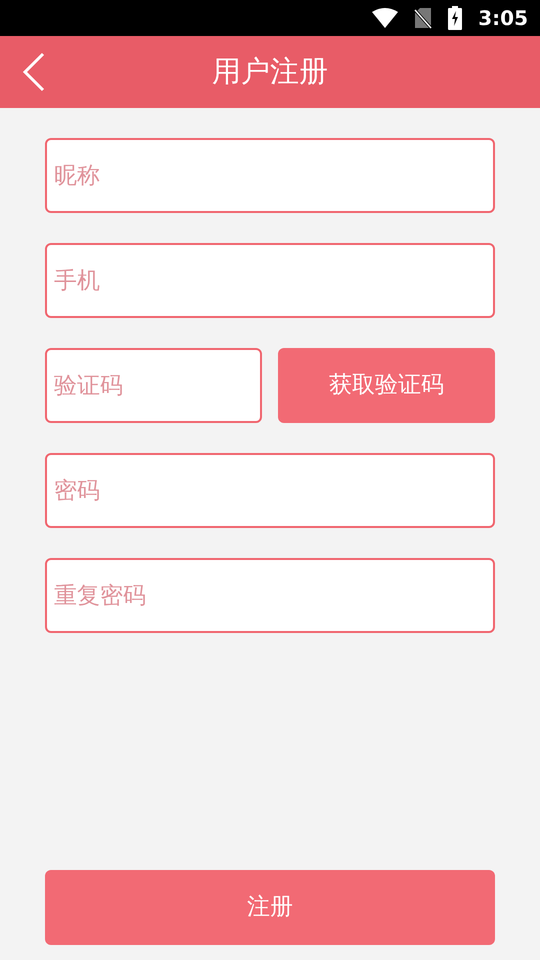 This screenshot has width=540, height=960. I want to click on input-field: 重复密码, so click(270, 595).